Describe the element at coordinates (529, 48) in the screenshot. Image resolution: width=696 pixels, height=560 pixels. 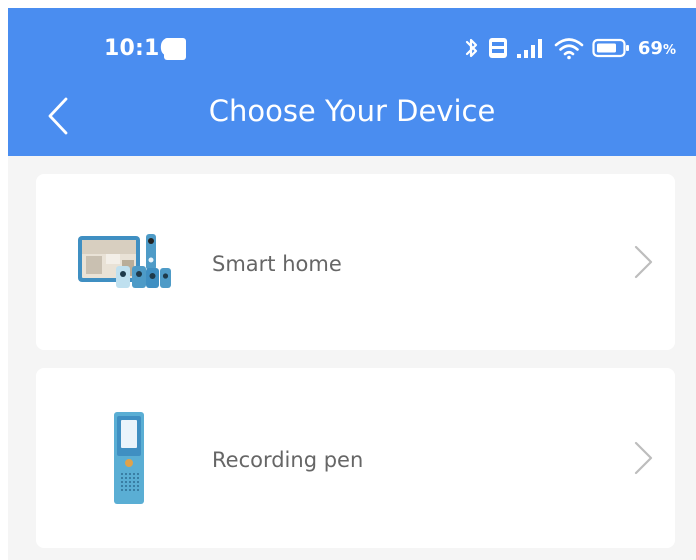
I see `signal-icon` at that location.